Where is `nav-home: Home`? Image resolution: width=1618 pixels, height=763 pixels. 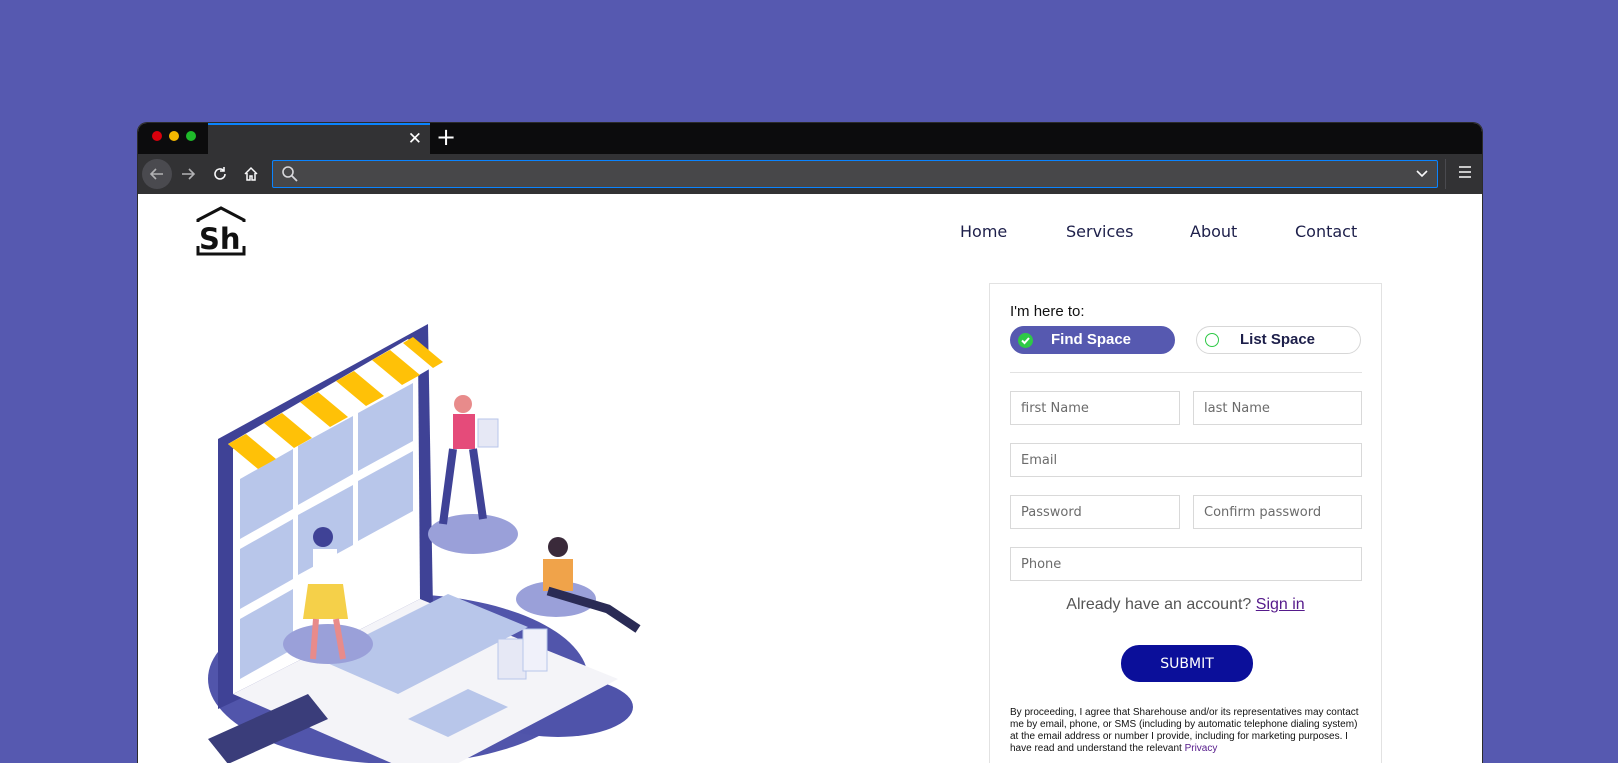 nav-home: Home is located at coordinates (983, 231).